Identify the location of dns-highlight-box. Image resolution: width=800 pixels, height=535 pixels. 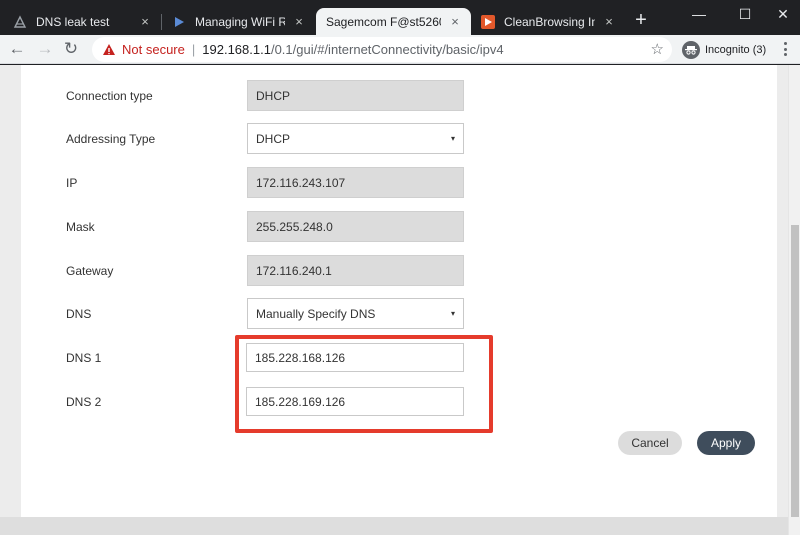
(364, 384).